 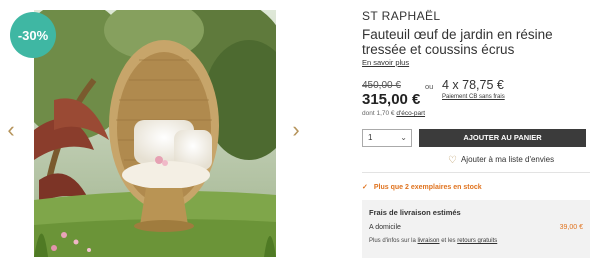 I want to click on add-to-cart-button: AJOUTER AU PANIER, so click(x=502, y=138).